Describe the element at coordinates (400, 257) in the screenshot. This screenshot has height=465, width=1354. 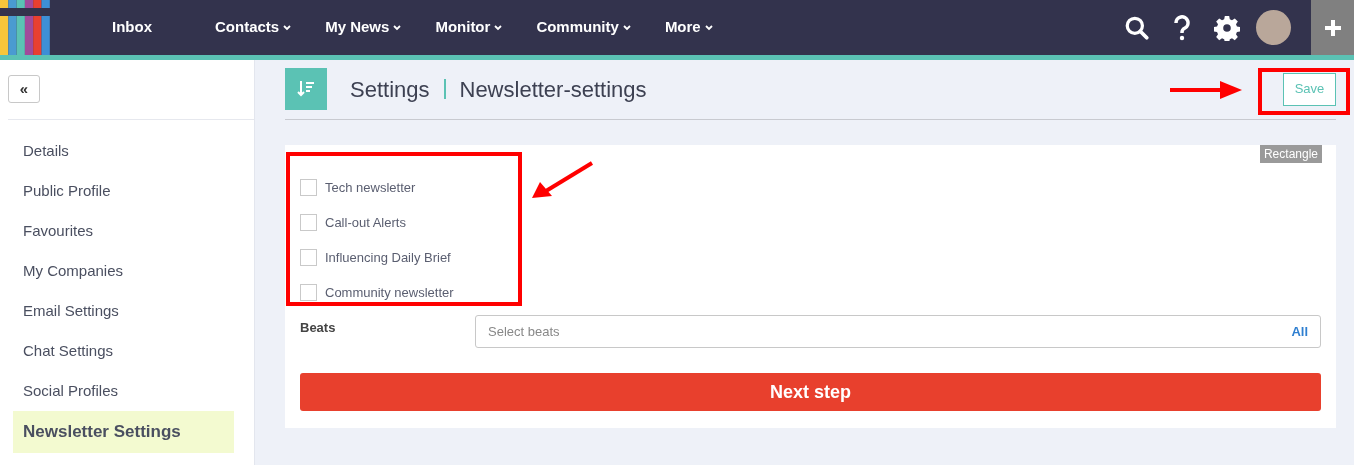
I see `newsletter-checkbox: Influencing Daily Brief` at that location.